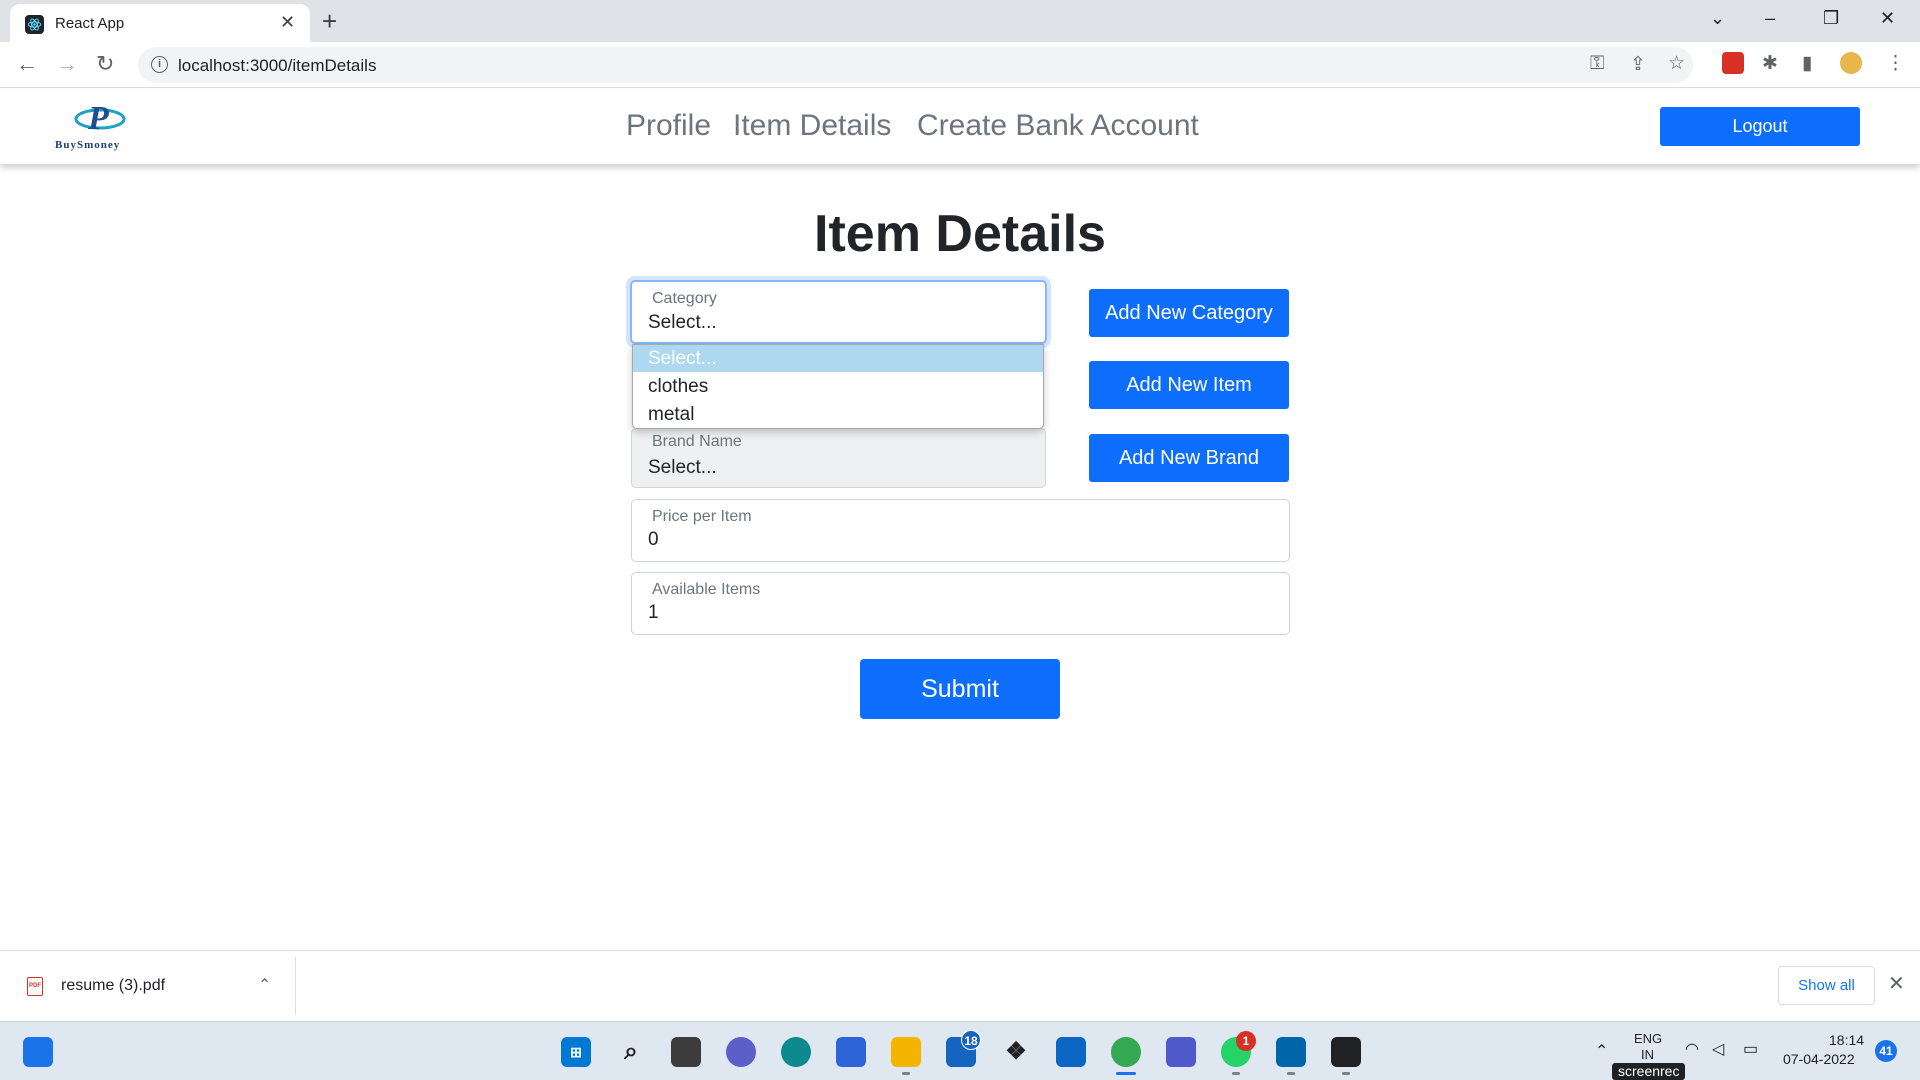 This screenshot has height=1080, width=1920. I want to click on chevron-up-icon: ⌃, so click(264, 985).